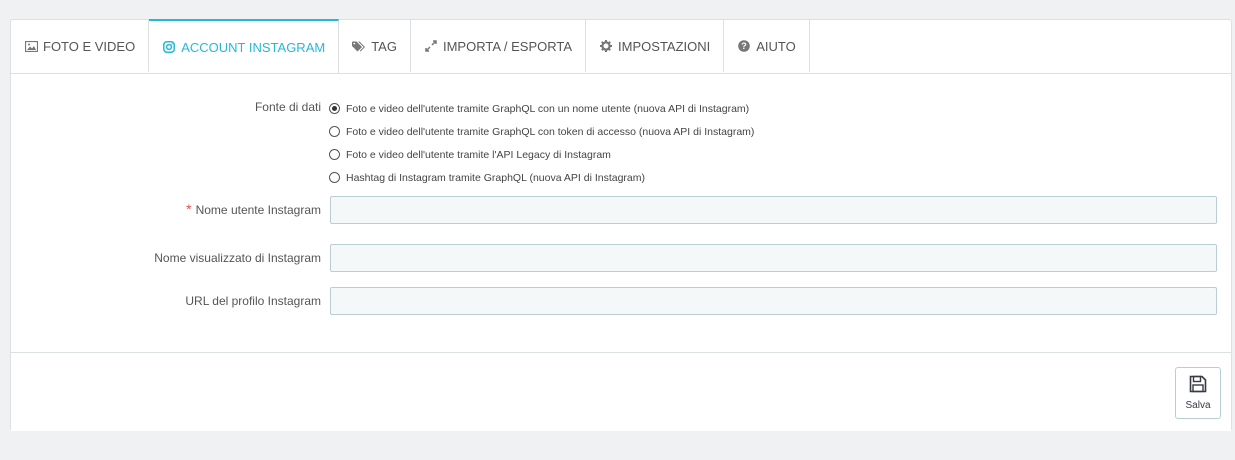  I want to click on tab-label: AIUTO, so click(776, 46).